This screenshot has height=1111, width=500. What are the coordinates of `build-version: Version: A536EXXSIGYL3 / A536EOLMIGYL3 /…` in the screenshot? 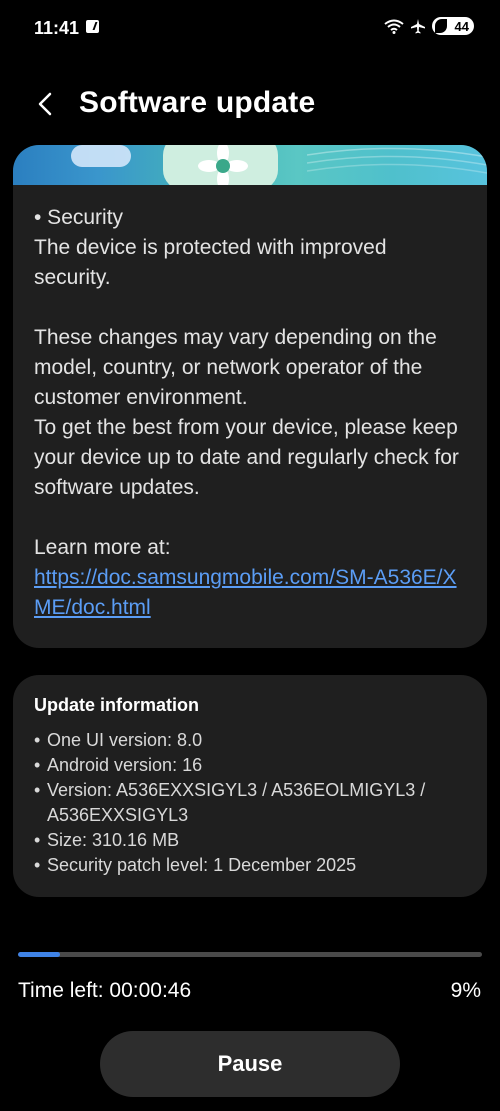 It's located at (236, 802).